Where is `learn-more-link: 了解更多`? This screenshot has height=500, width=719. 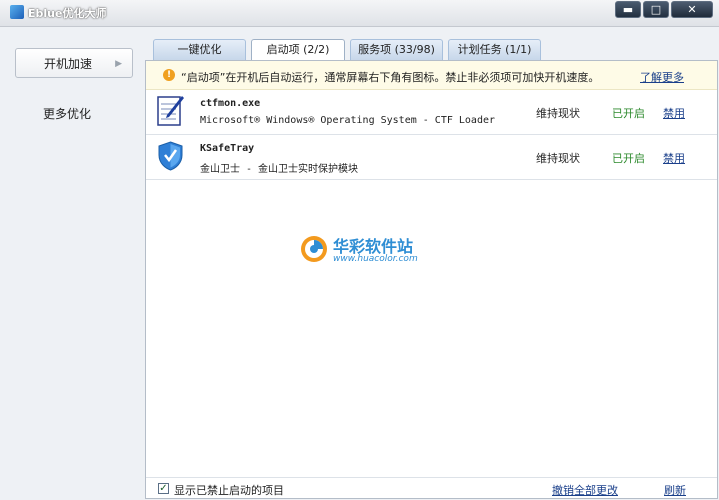 learn-more-link: 了解更多 is located at coordinates (662, 77).